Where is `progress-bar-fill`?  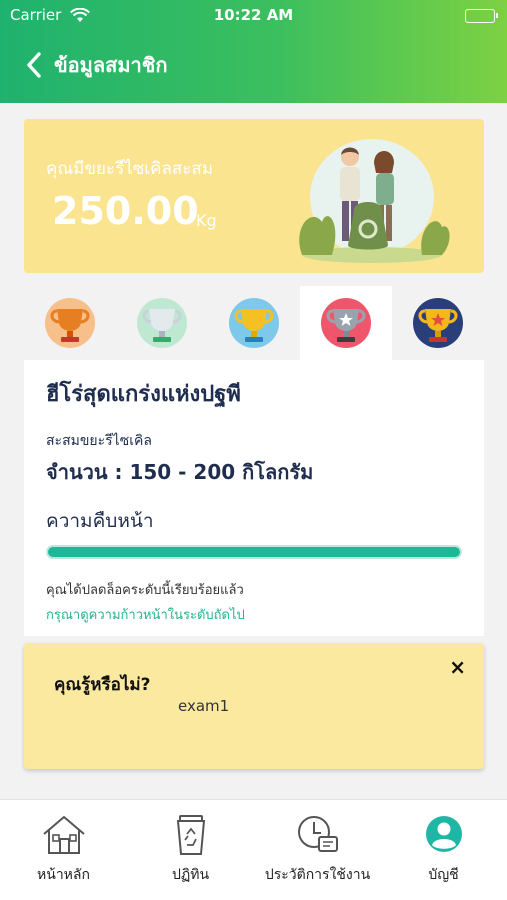 progress-bar-fill is located at coordinates (254, 552).